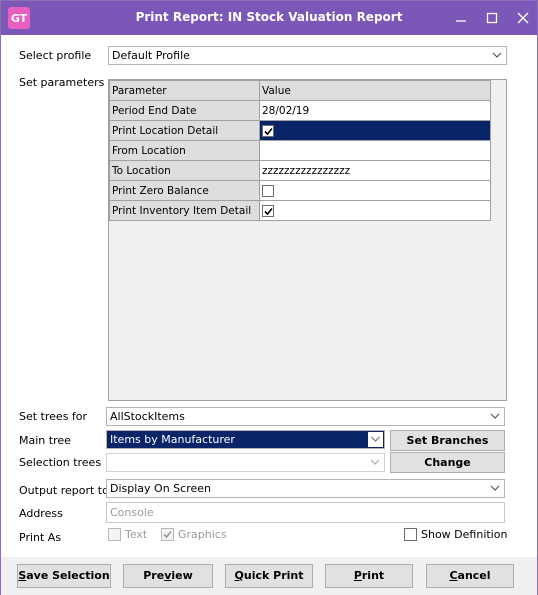 Image resolution: width=538 pixels, height=595 pixels. I want to click on close-button, so click(523, 18).